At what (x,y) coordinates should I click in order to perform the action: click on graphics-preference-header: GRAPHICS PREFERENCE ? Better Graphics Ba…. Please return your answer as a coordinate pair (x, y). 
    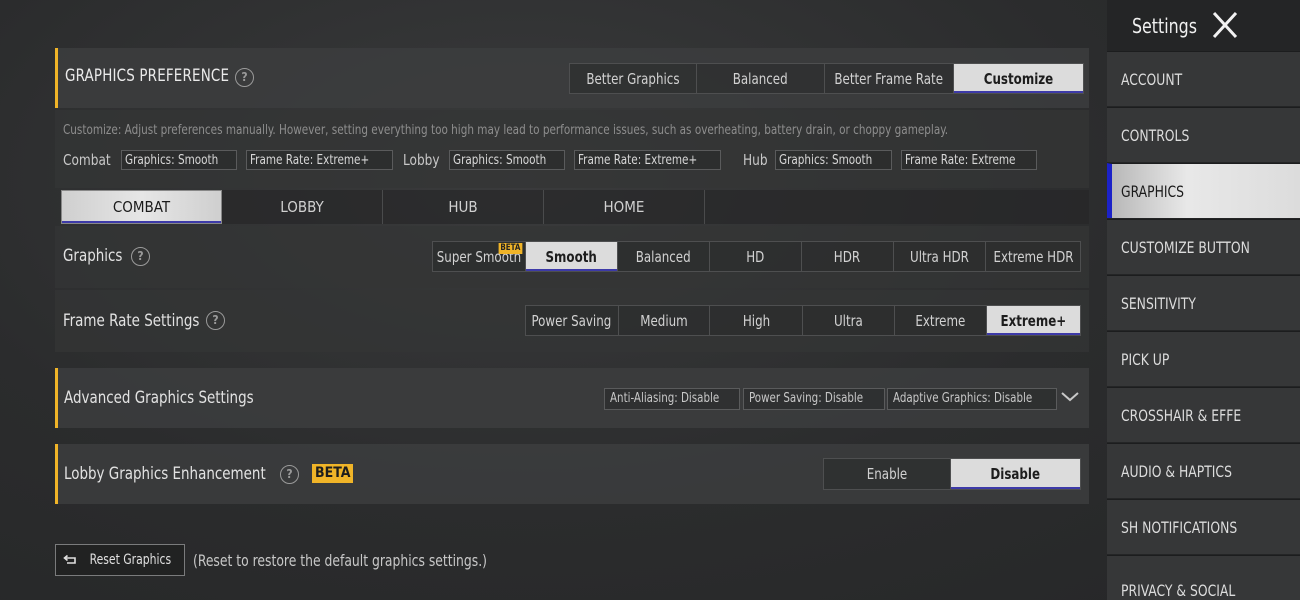
    Looking at the image, I should click on (572, 78).